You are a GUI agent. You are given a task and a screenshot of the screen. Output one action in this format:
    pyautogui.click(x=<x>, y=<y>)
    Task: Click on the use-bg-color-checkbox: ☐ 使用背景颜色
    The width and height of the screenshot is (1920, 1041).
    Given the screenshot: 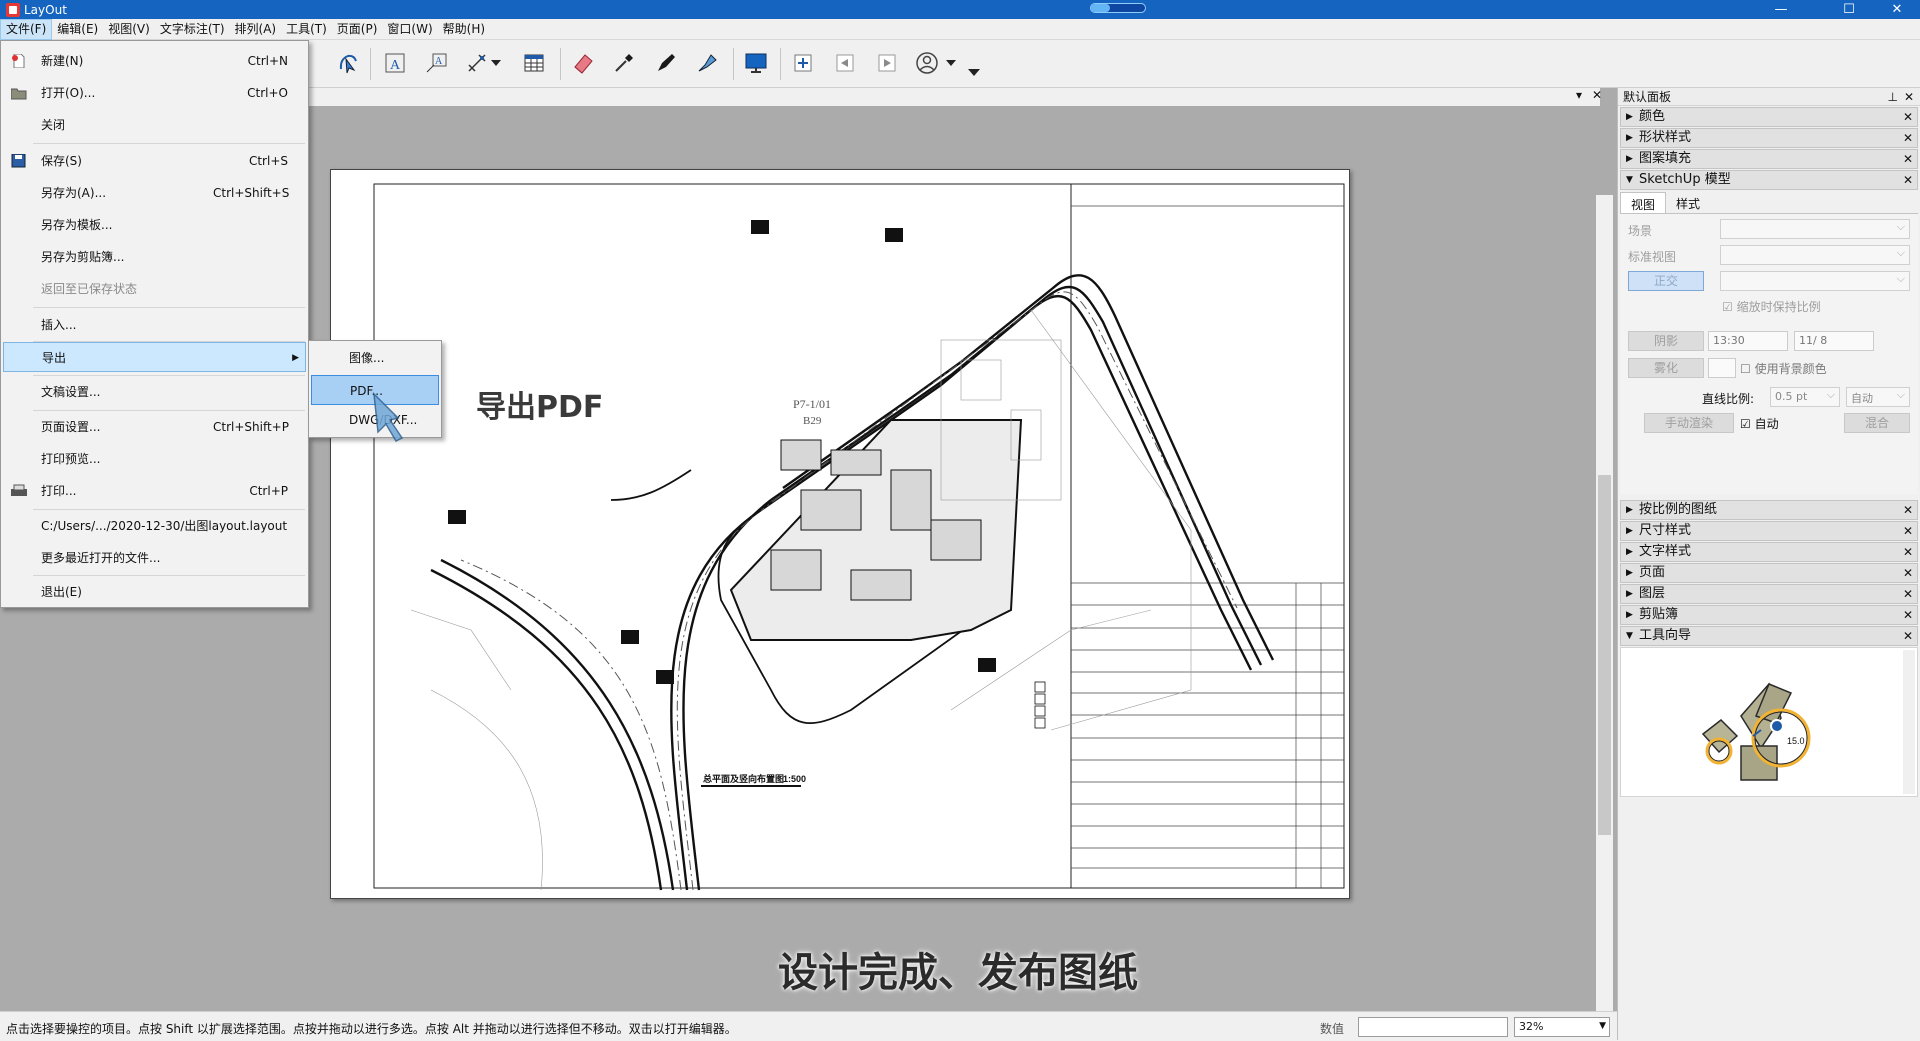 What is the action you would take?
    pyautogui.click(x=1783, y=368)
    